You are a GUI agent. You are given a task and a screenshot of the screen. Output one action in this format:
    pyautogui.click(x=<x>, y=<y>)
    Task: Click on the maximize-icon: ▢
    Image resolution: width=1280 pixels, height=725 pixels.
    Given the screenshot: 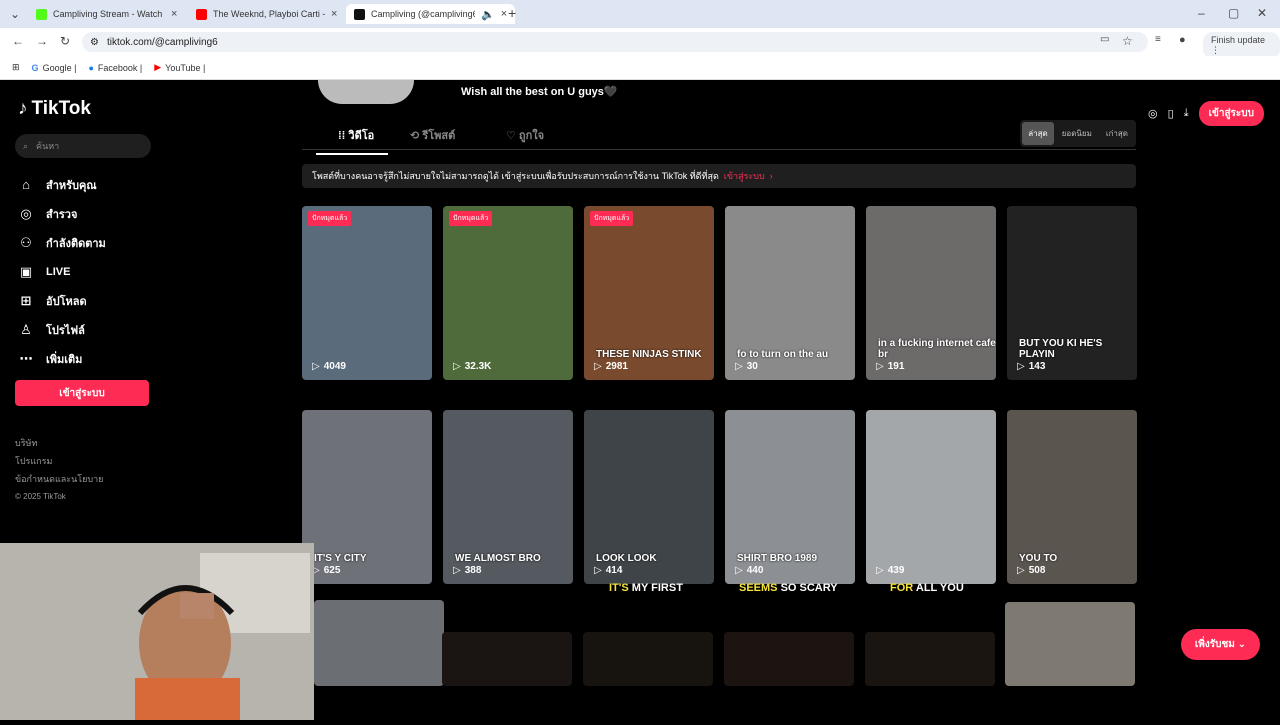 What is the action you would take?
    pyautogui.click(x=1233, y=13)
    